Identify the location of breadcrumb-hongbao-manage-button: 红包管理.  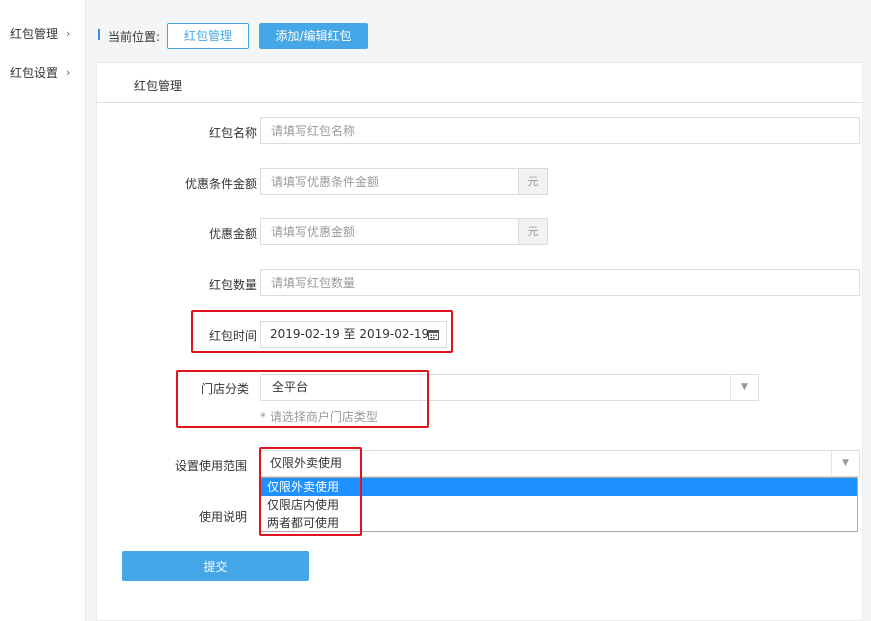
(208, 36).